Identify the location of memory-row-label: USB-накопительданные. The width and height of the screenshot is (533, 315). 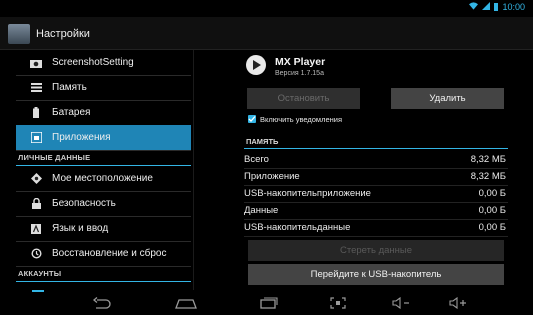
(297, 227).